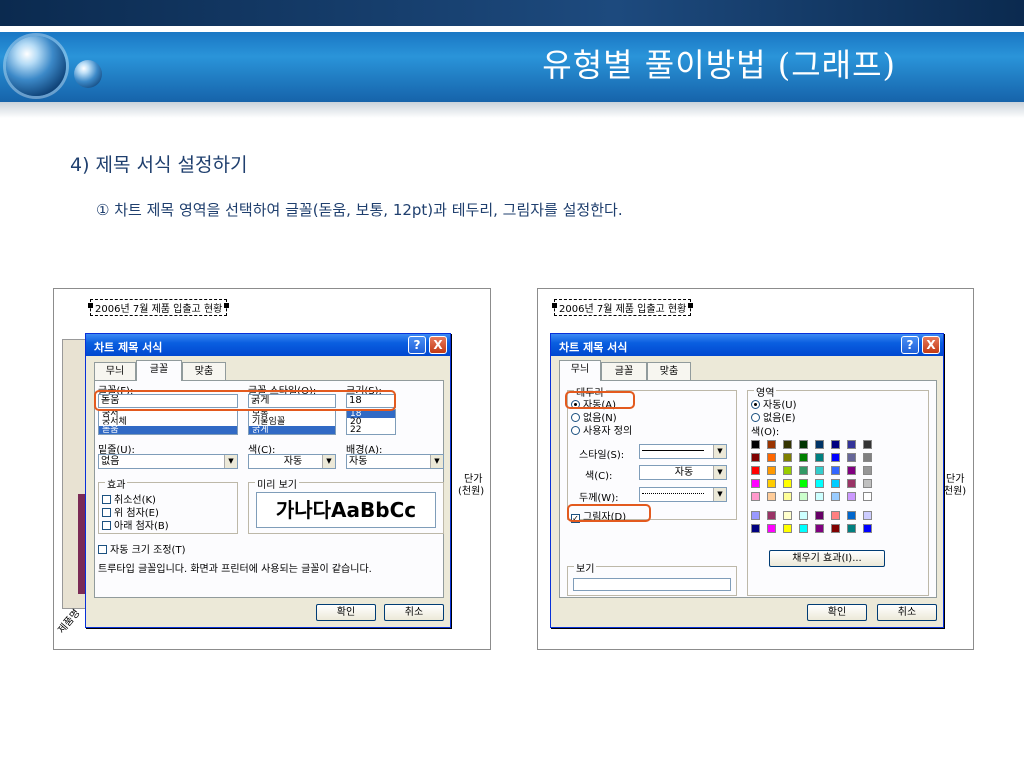 This screenshot has width=1024, height=768. I want to click on size-list: 18 20 22, so click(371, 422).